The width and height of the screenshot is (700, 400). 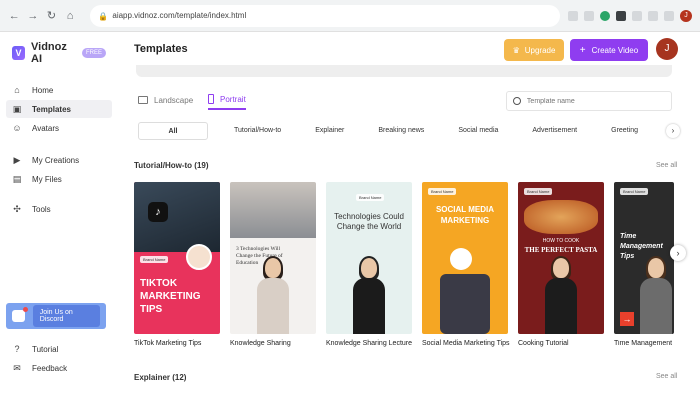 I want to click on template-card: Brand Name Time Management Tips →, so click(x=644, y=258).